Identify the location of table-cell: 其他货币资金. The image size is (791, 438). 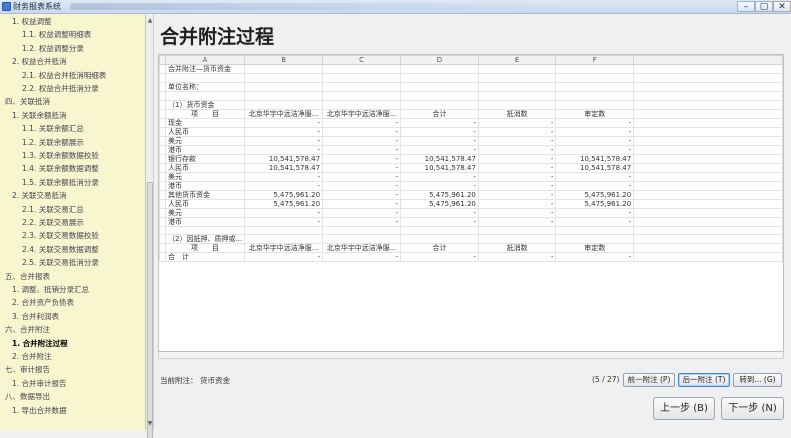
(205, 194).